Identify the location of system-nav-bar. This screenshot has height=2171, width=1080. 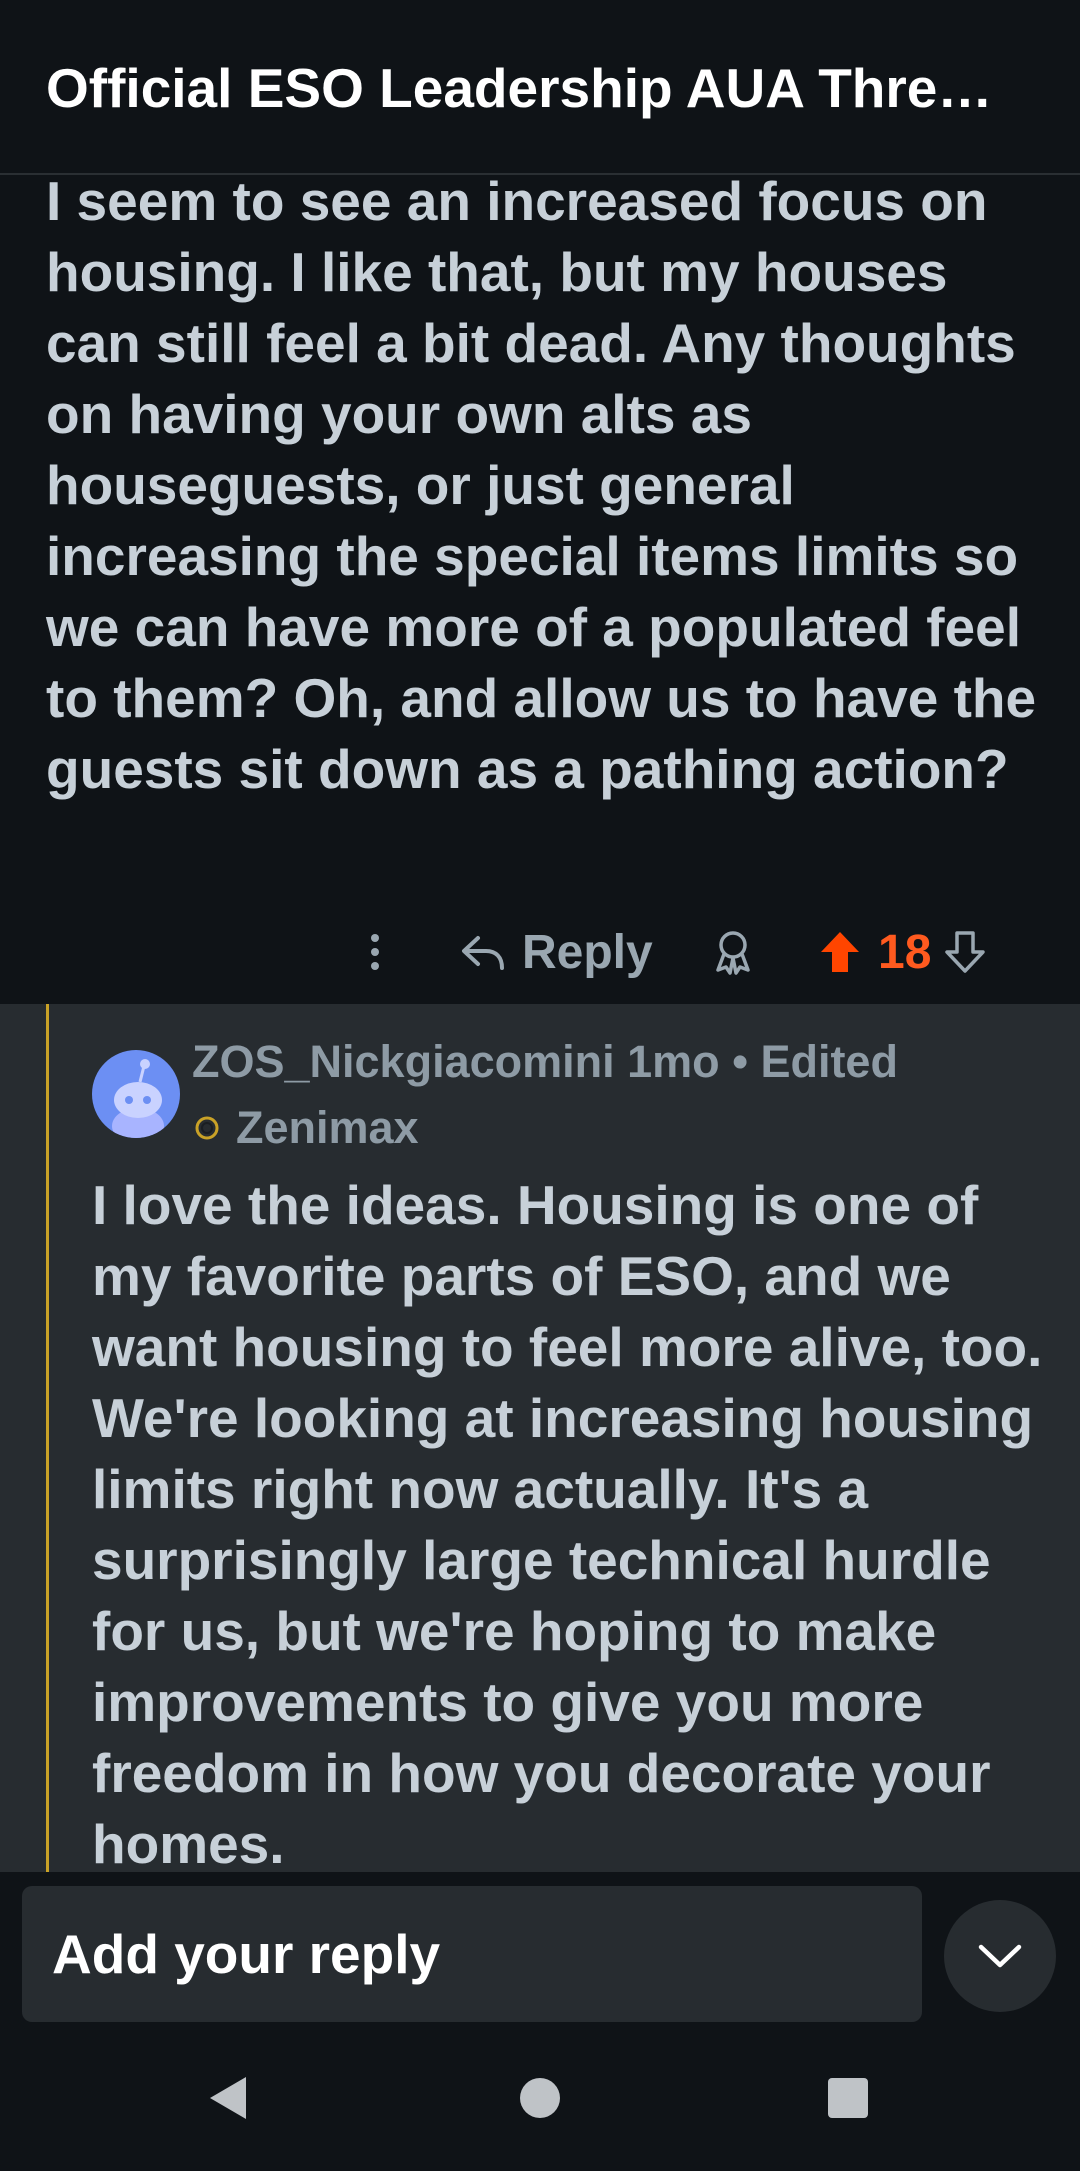
(540, 2096).